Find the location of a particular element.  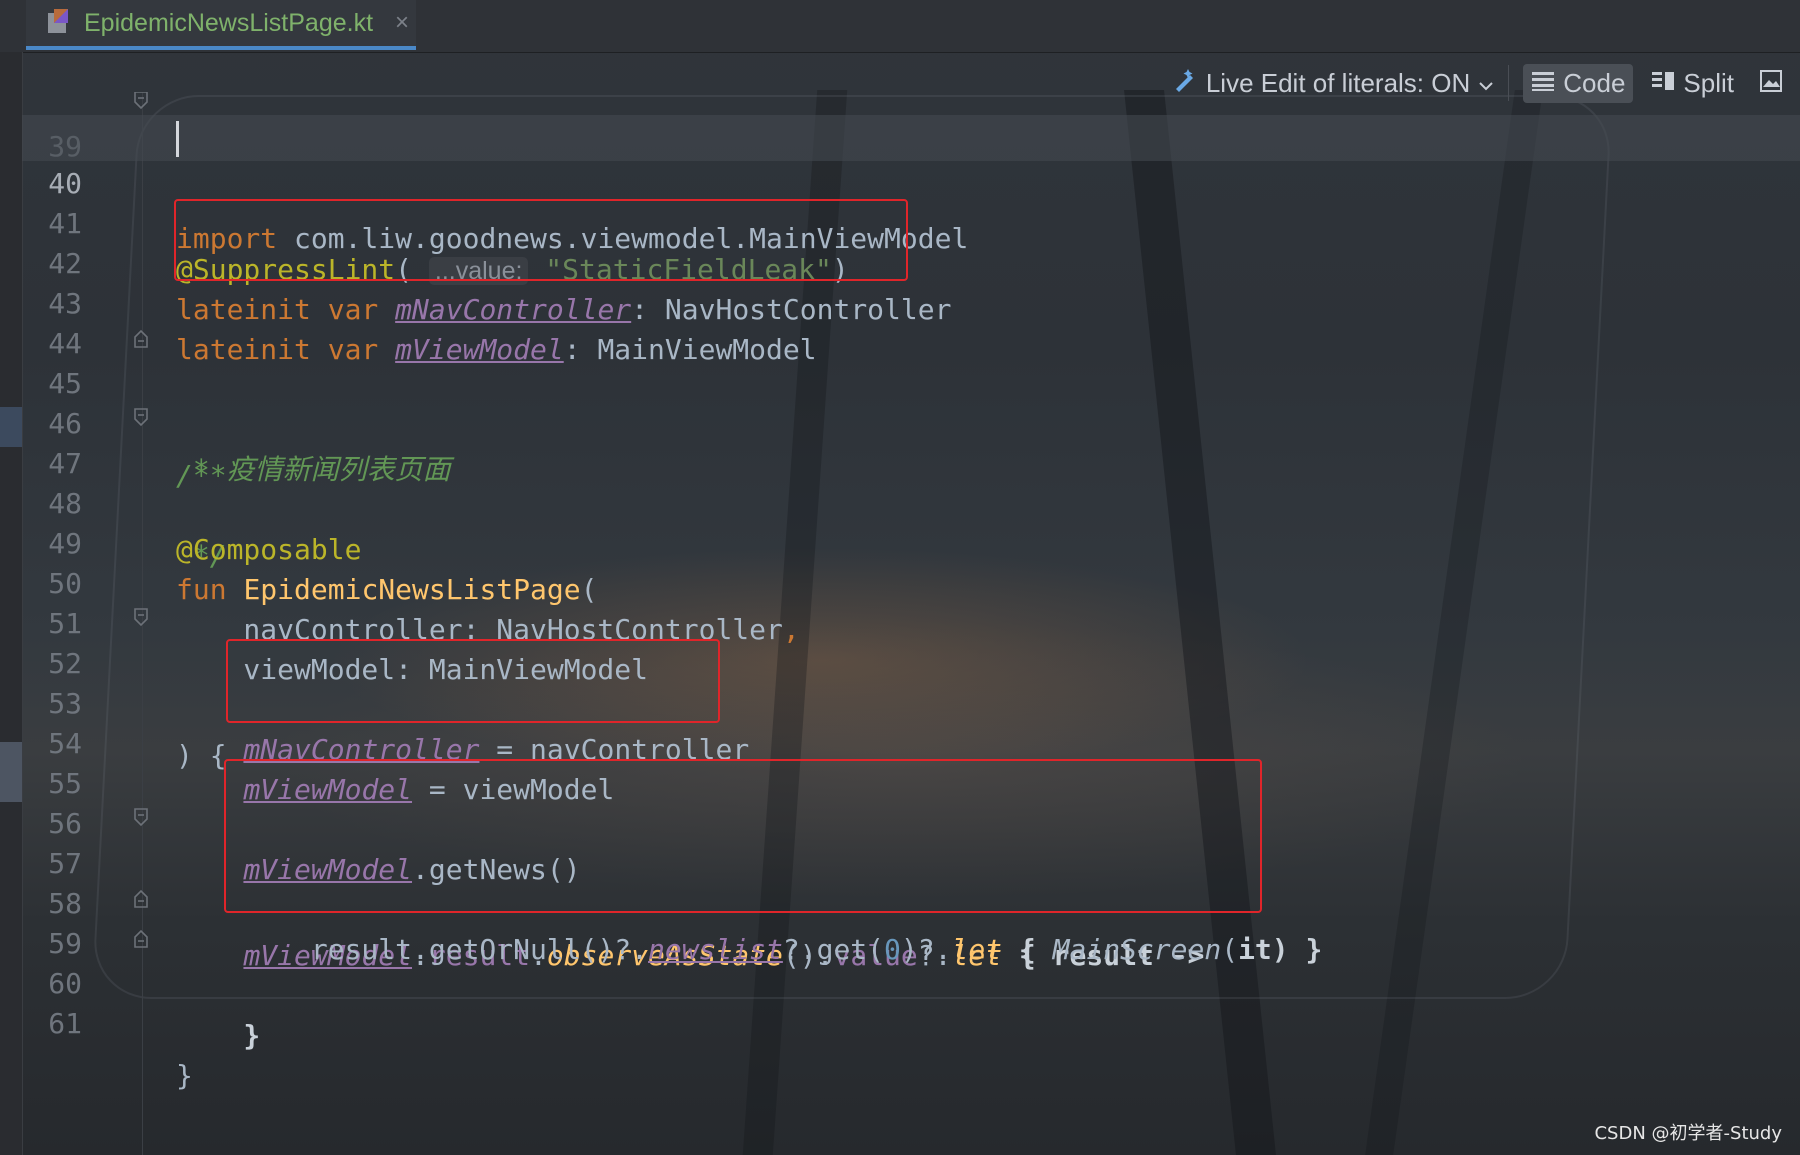

tab-label: EpidemicNewsListPage.kt is located at coordinates (229, 22).